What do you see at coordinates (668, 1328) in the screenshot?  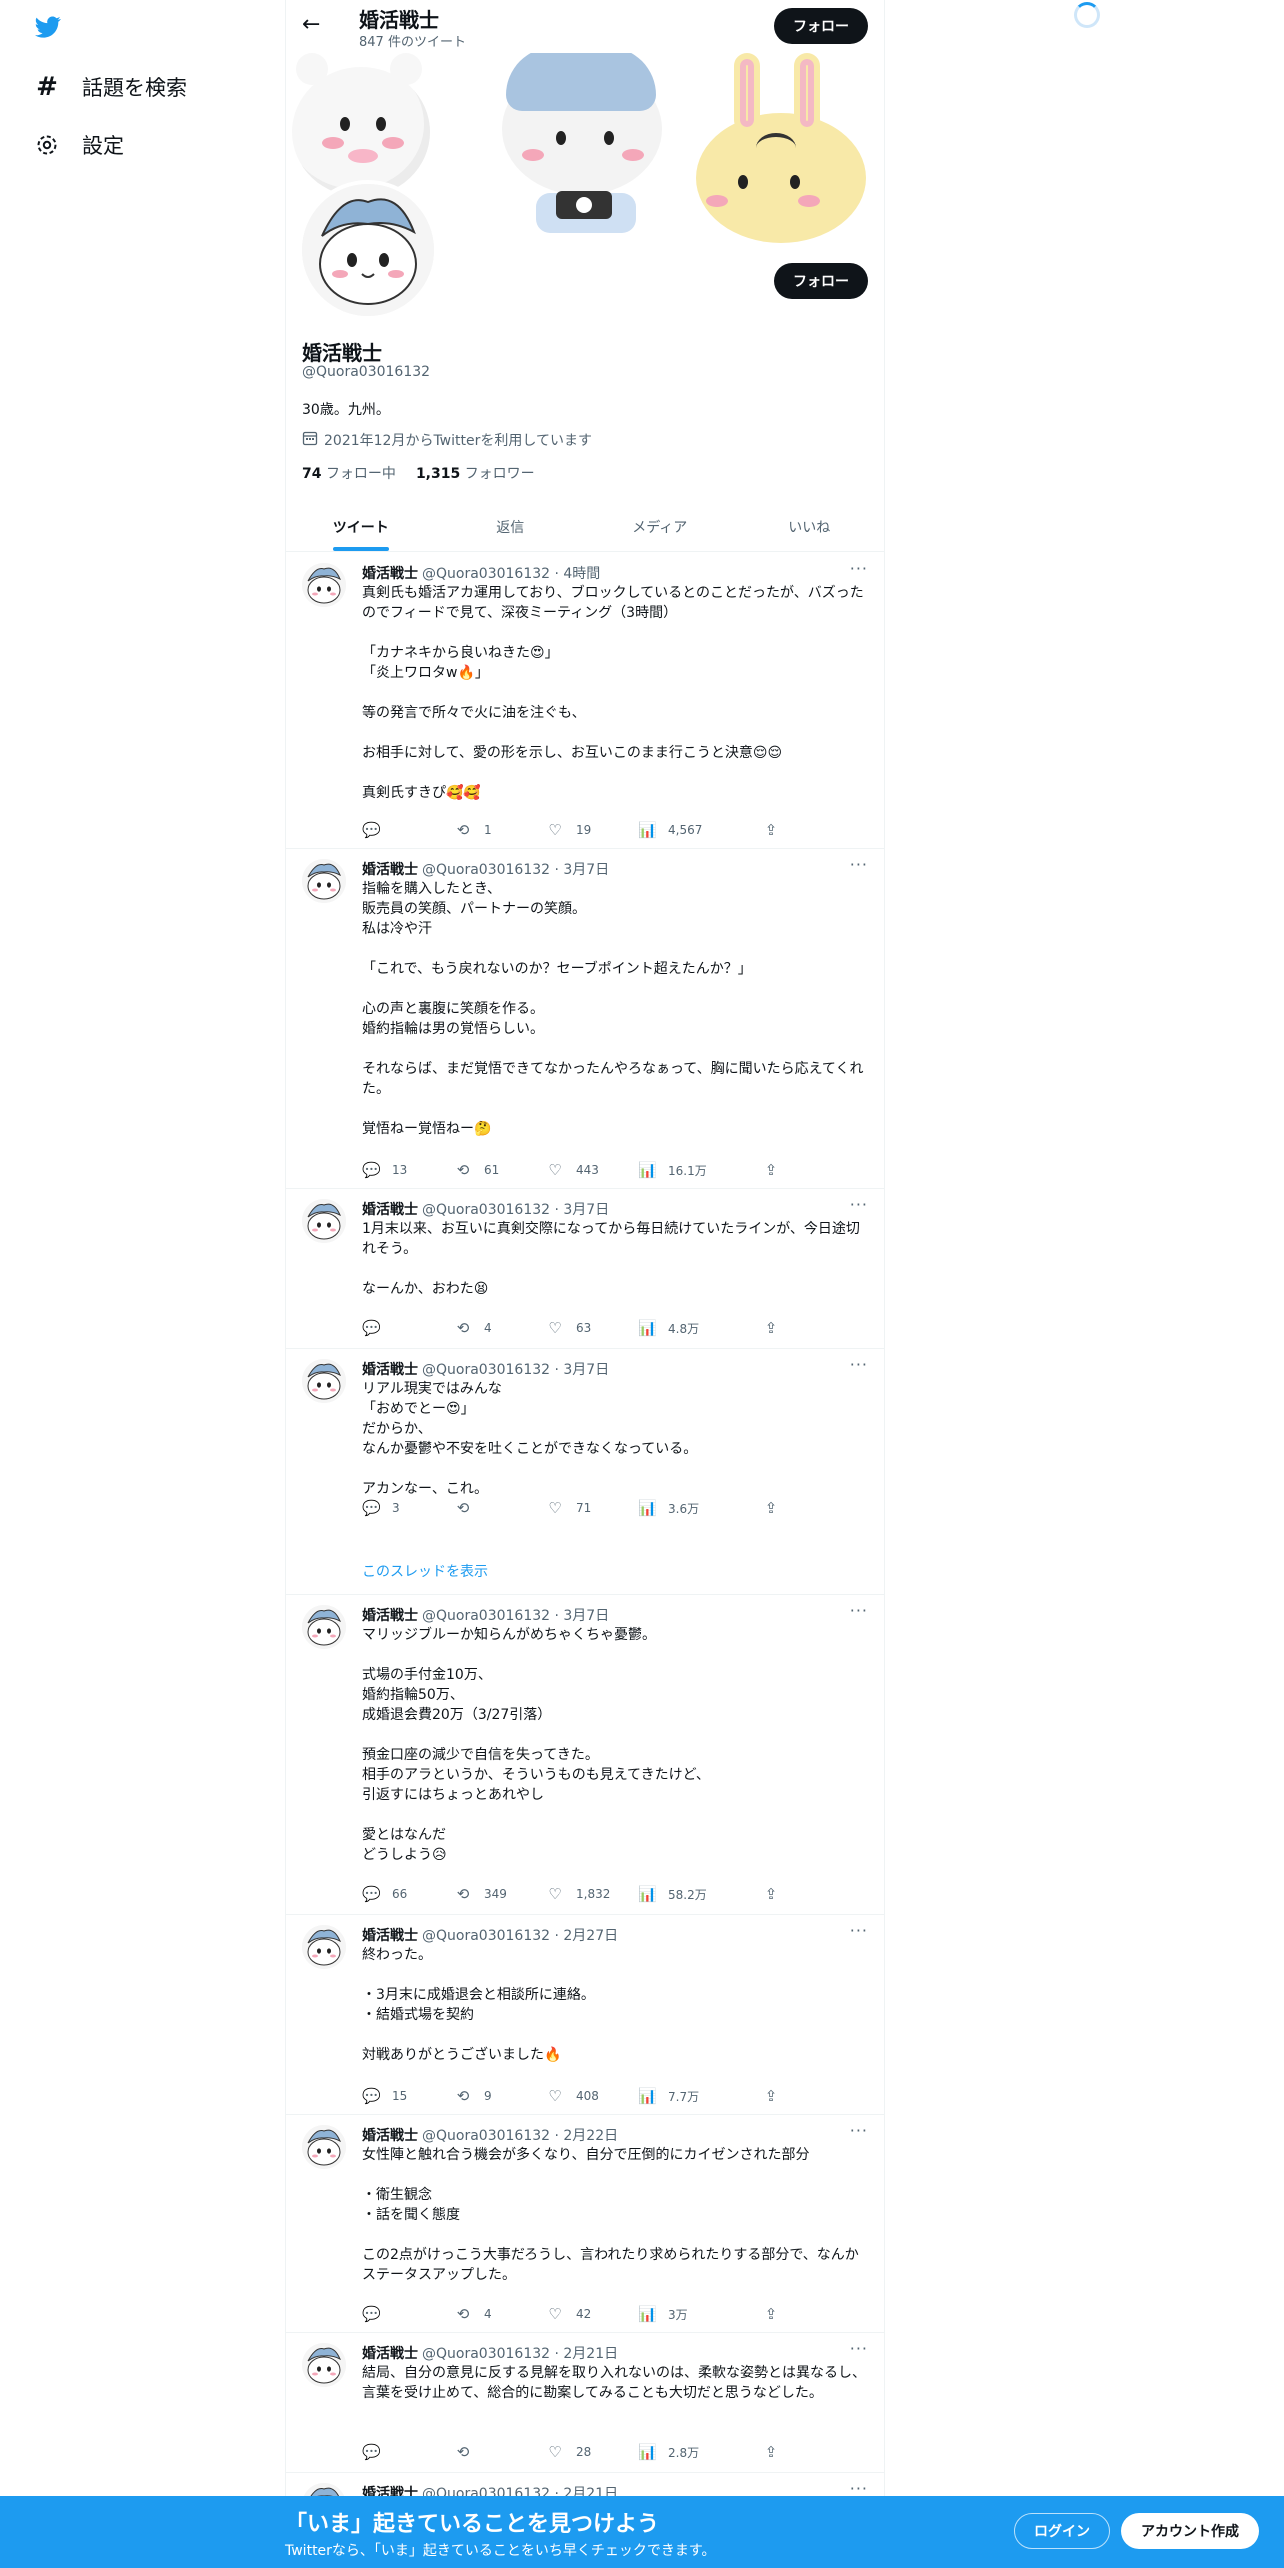 I see `views-button: 📊 4.8万` at bounding box center [668, 1328].